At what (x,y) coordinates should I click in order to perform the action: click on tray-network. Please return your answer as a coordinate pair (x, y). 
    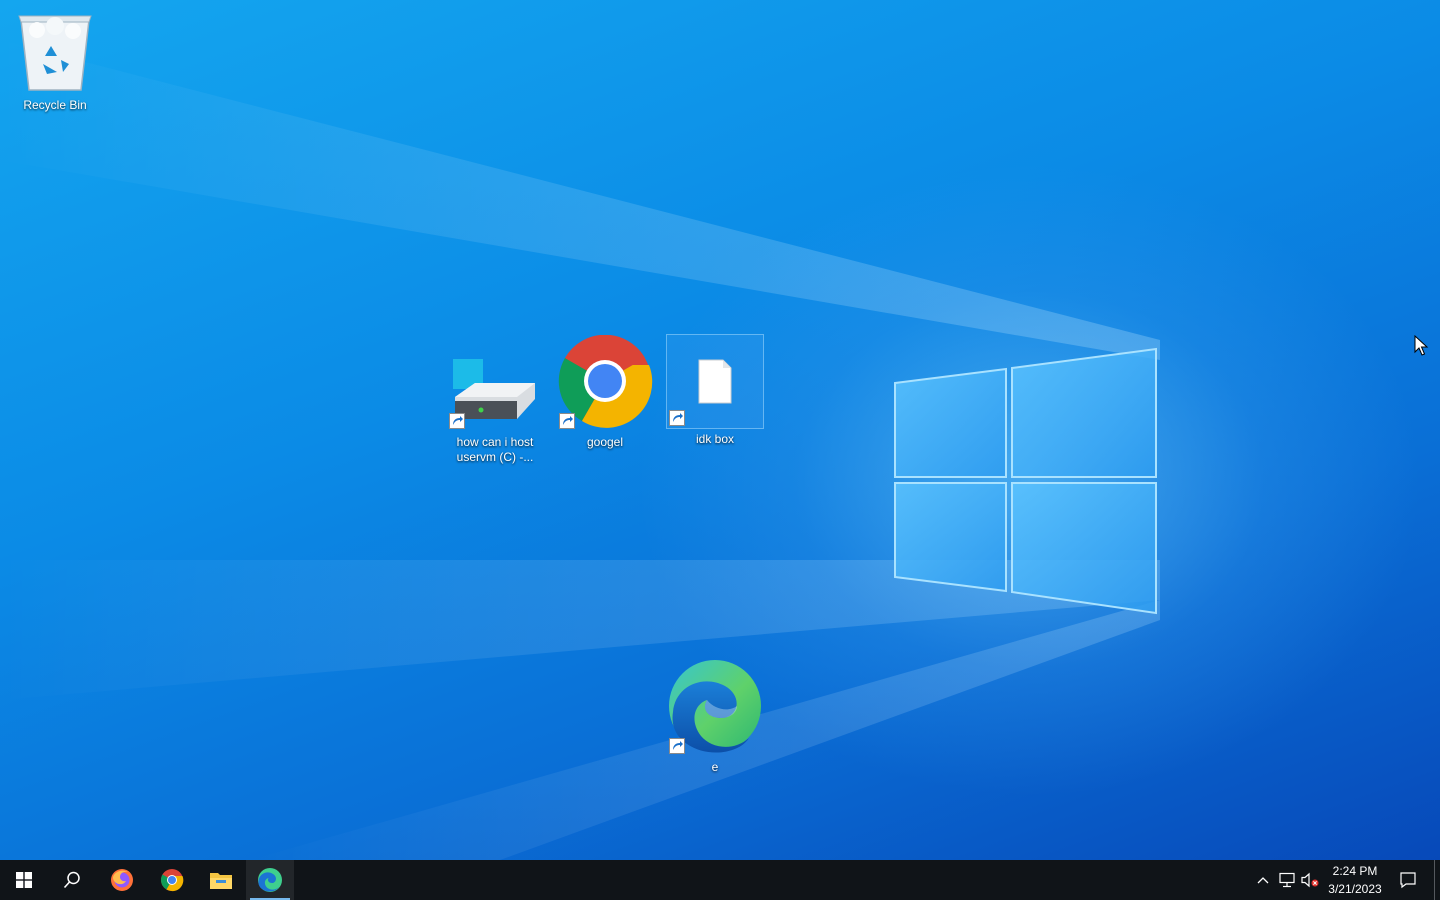
    Looking at the image, I should click on (1287, 880).